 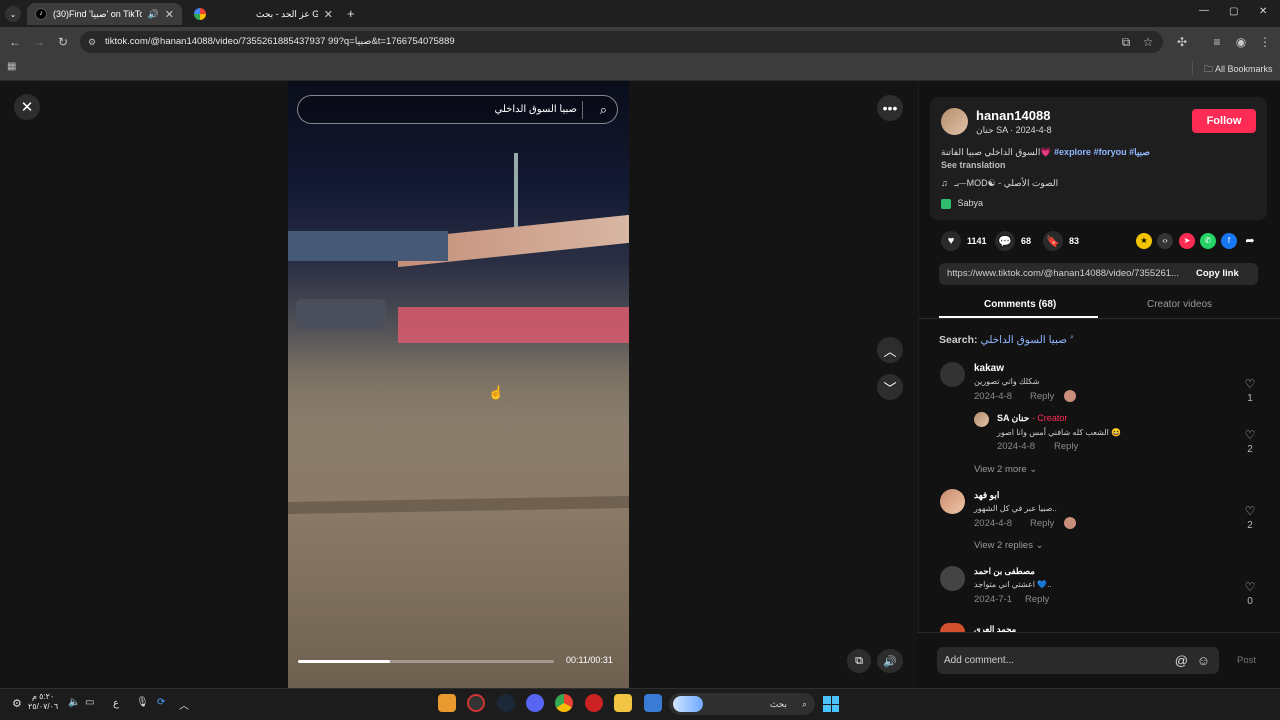 What do you see at coordinates (184, 704) in the screenshot?
I see `show-hidden-icons-icon: ︿` at bounding box center [184, 704].